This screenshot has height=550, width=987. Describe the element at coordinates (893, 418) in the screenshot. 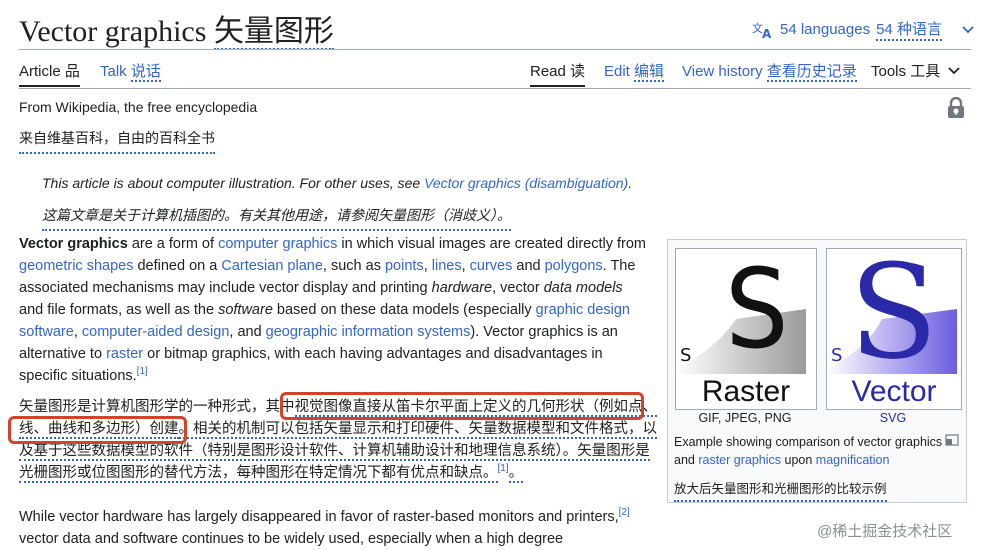

I see `vector-formats: SVG` at that location.